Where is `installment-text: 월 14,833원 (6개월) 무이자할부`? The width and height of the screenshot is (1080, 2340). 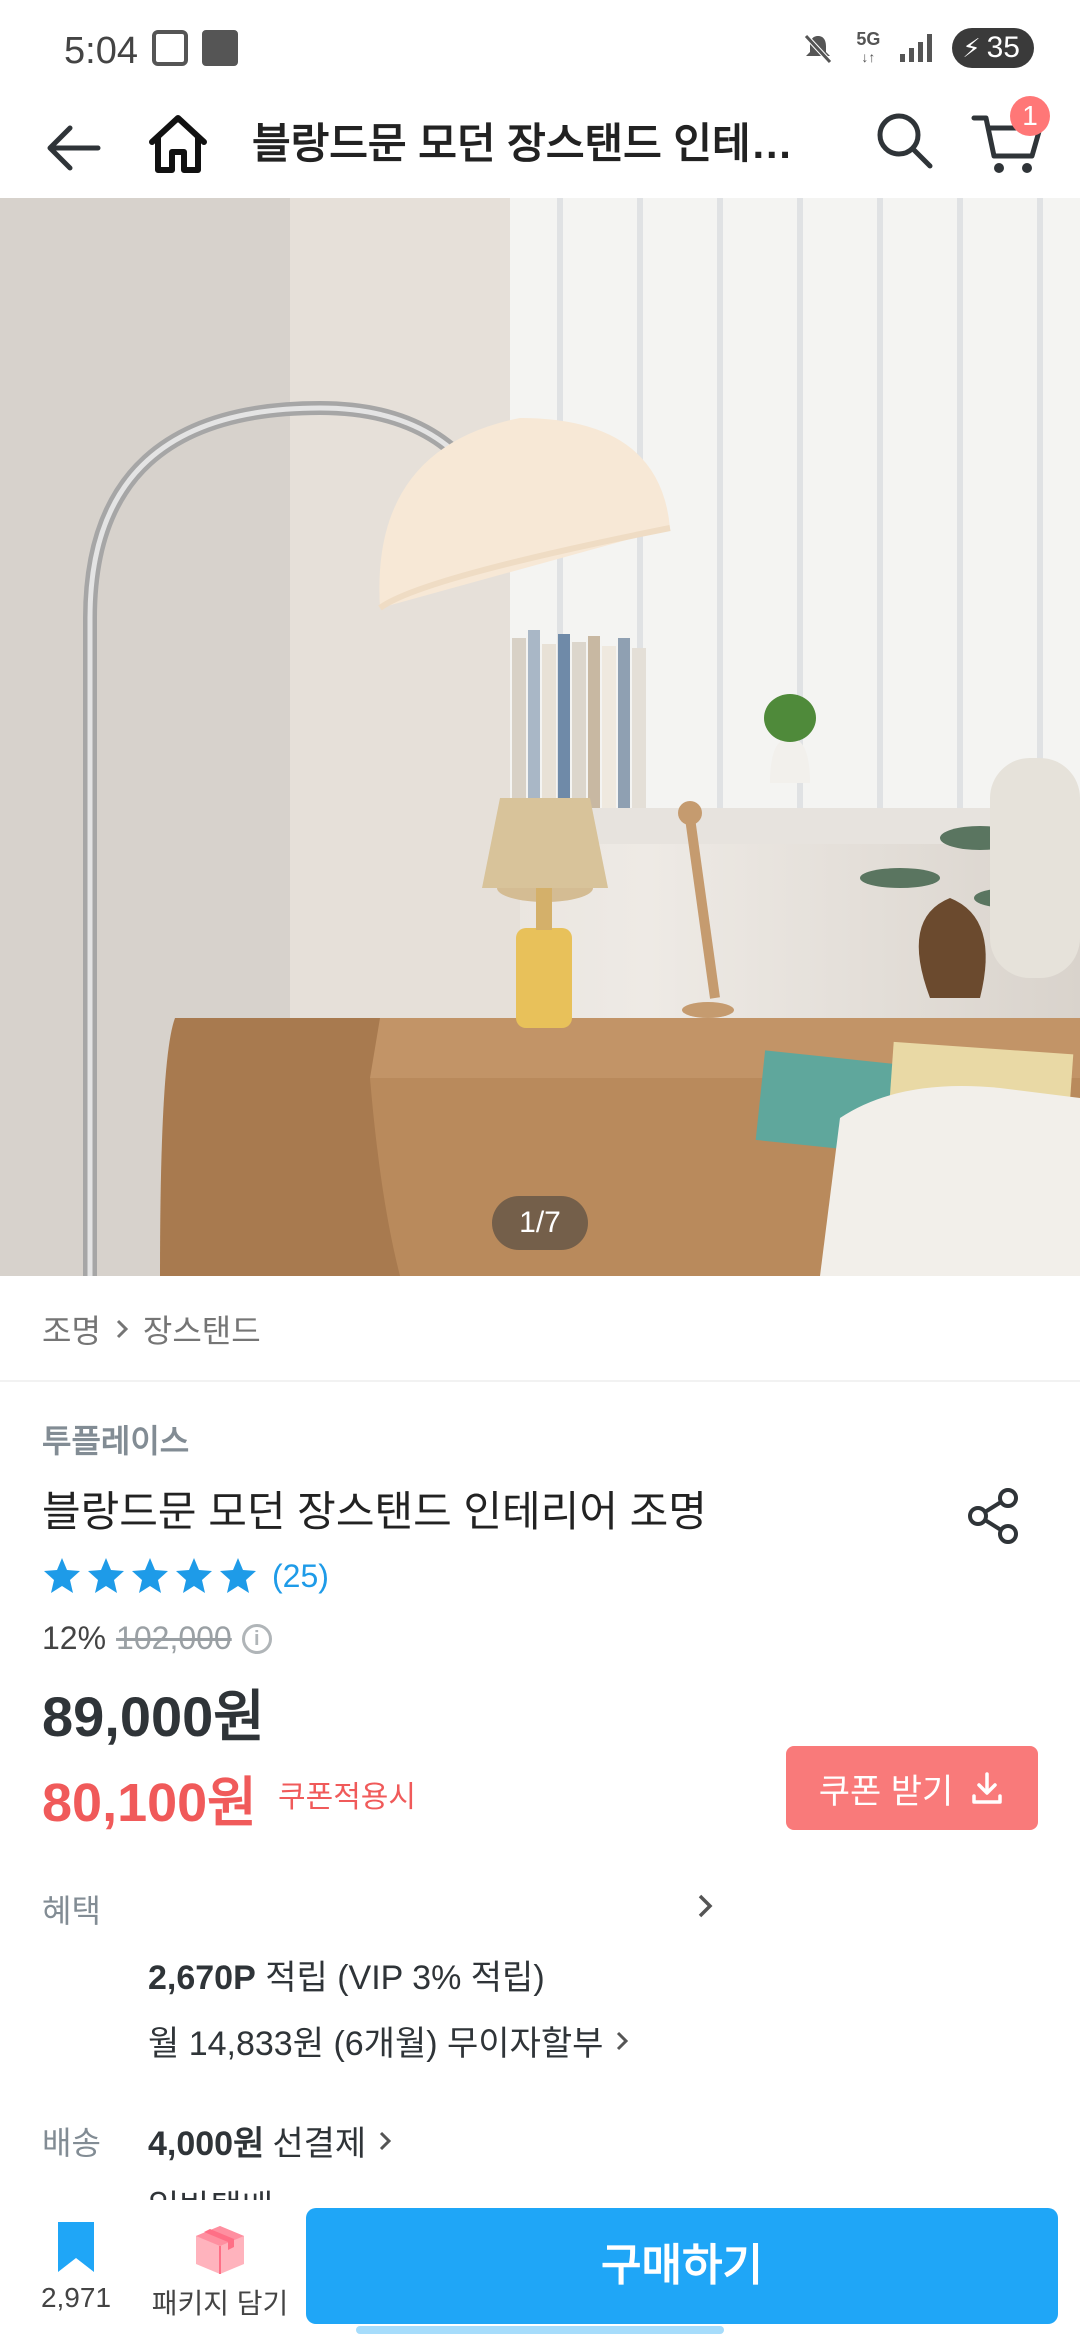
installment-text: 월 14,833원 (6개월) 무이자할부 is located at coordinates (376, 2044).